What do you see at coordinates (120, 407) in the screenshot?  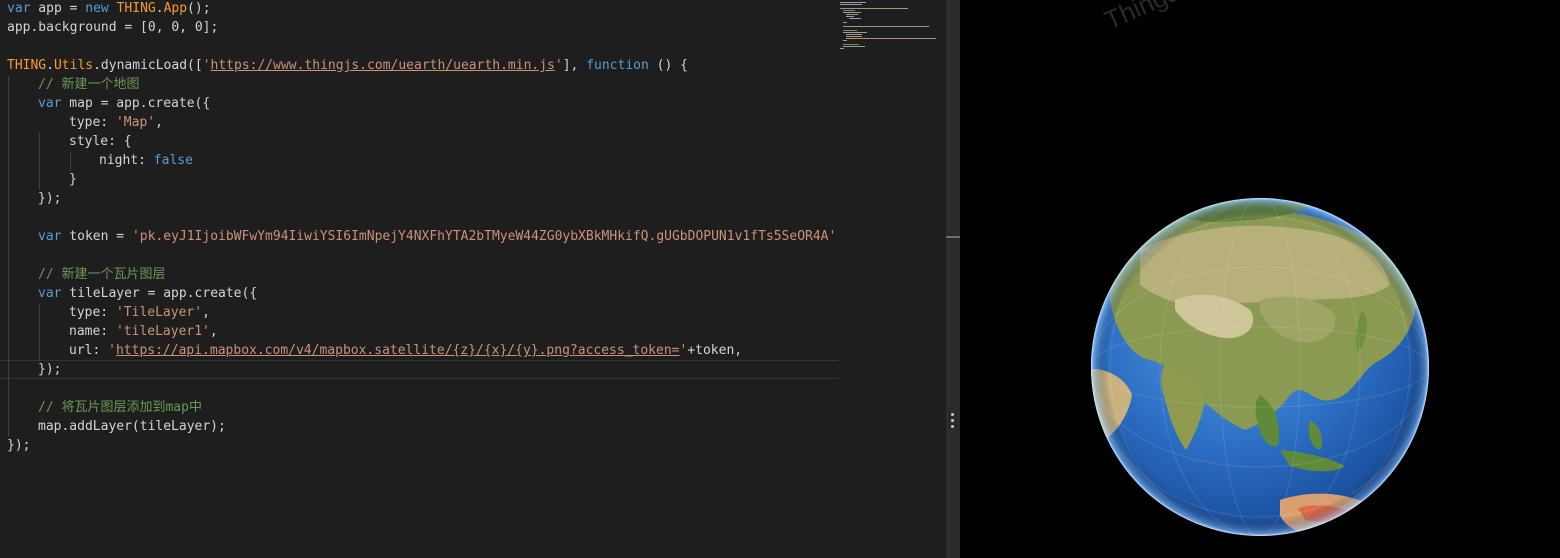 I see `code-line-22: // 将瓦片图层添加到map中` at bounding box center [120, 407].